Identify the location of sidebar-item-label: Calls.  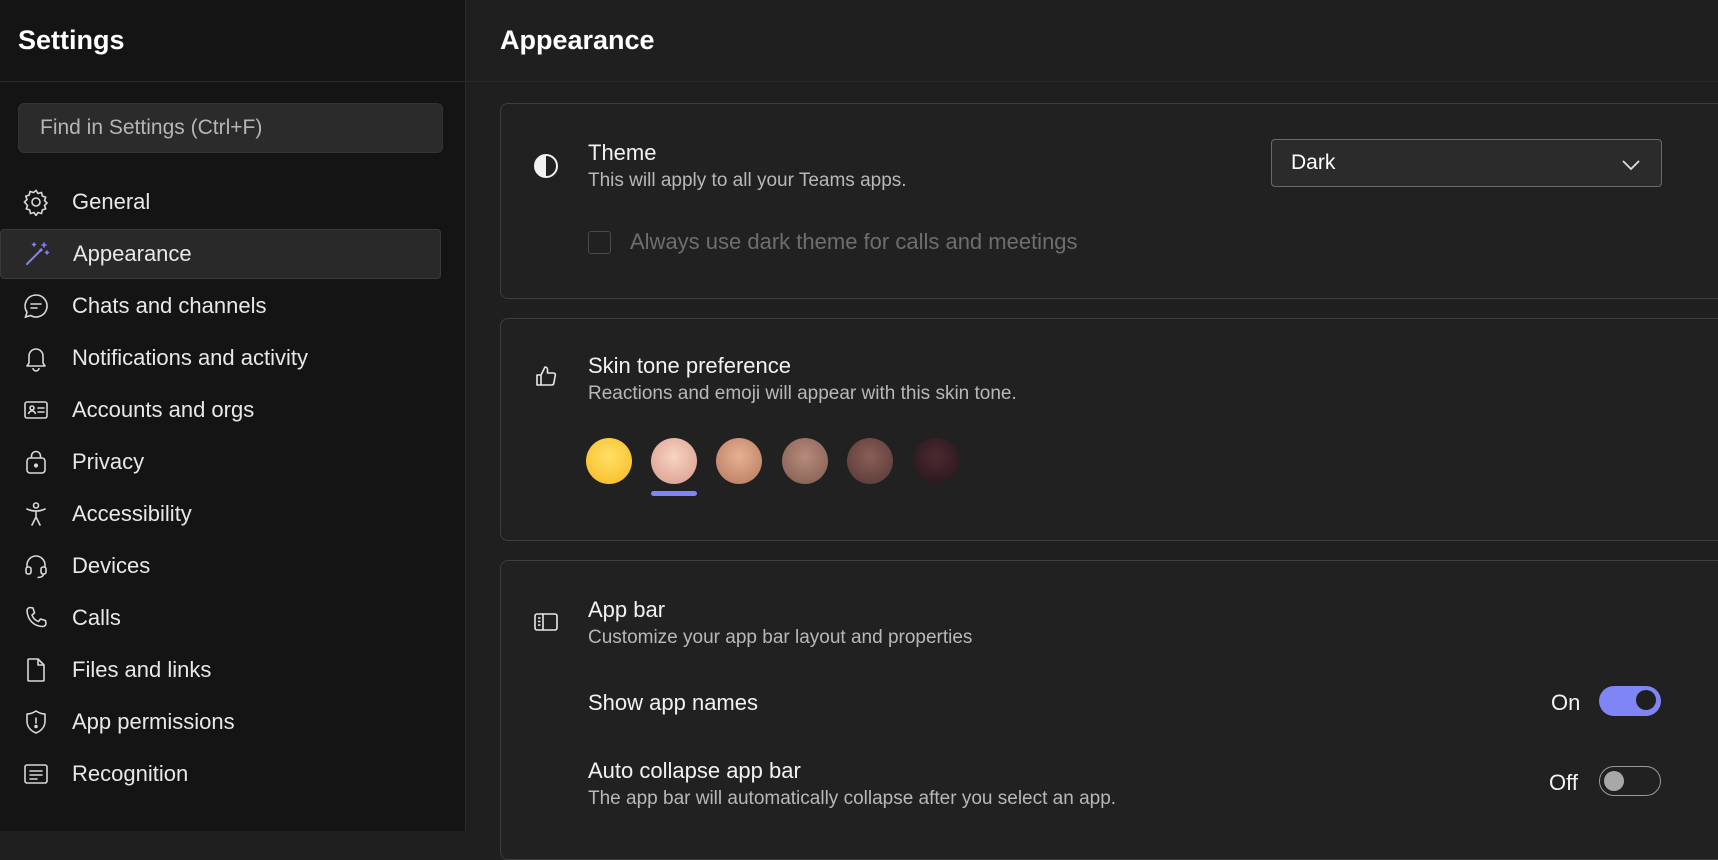
(96, 617).